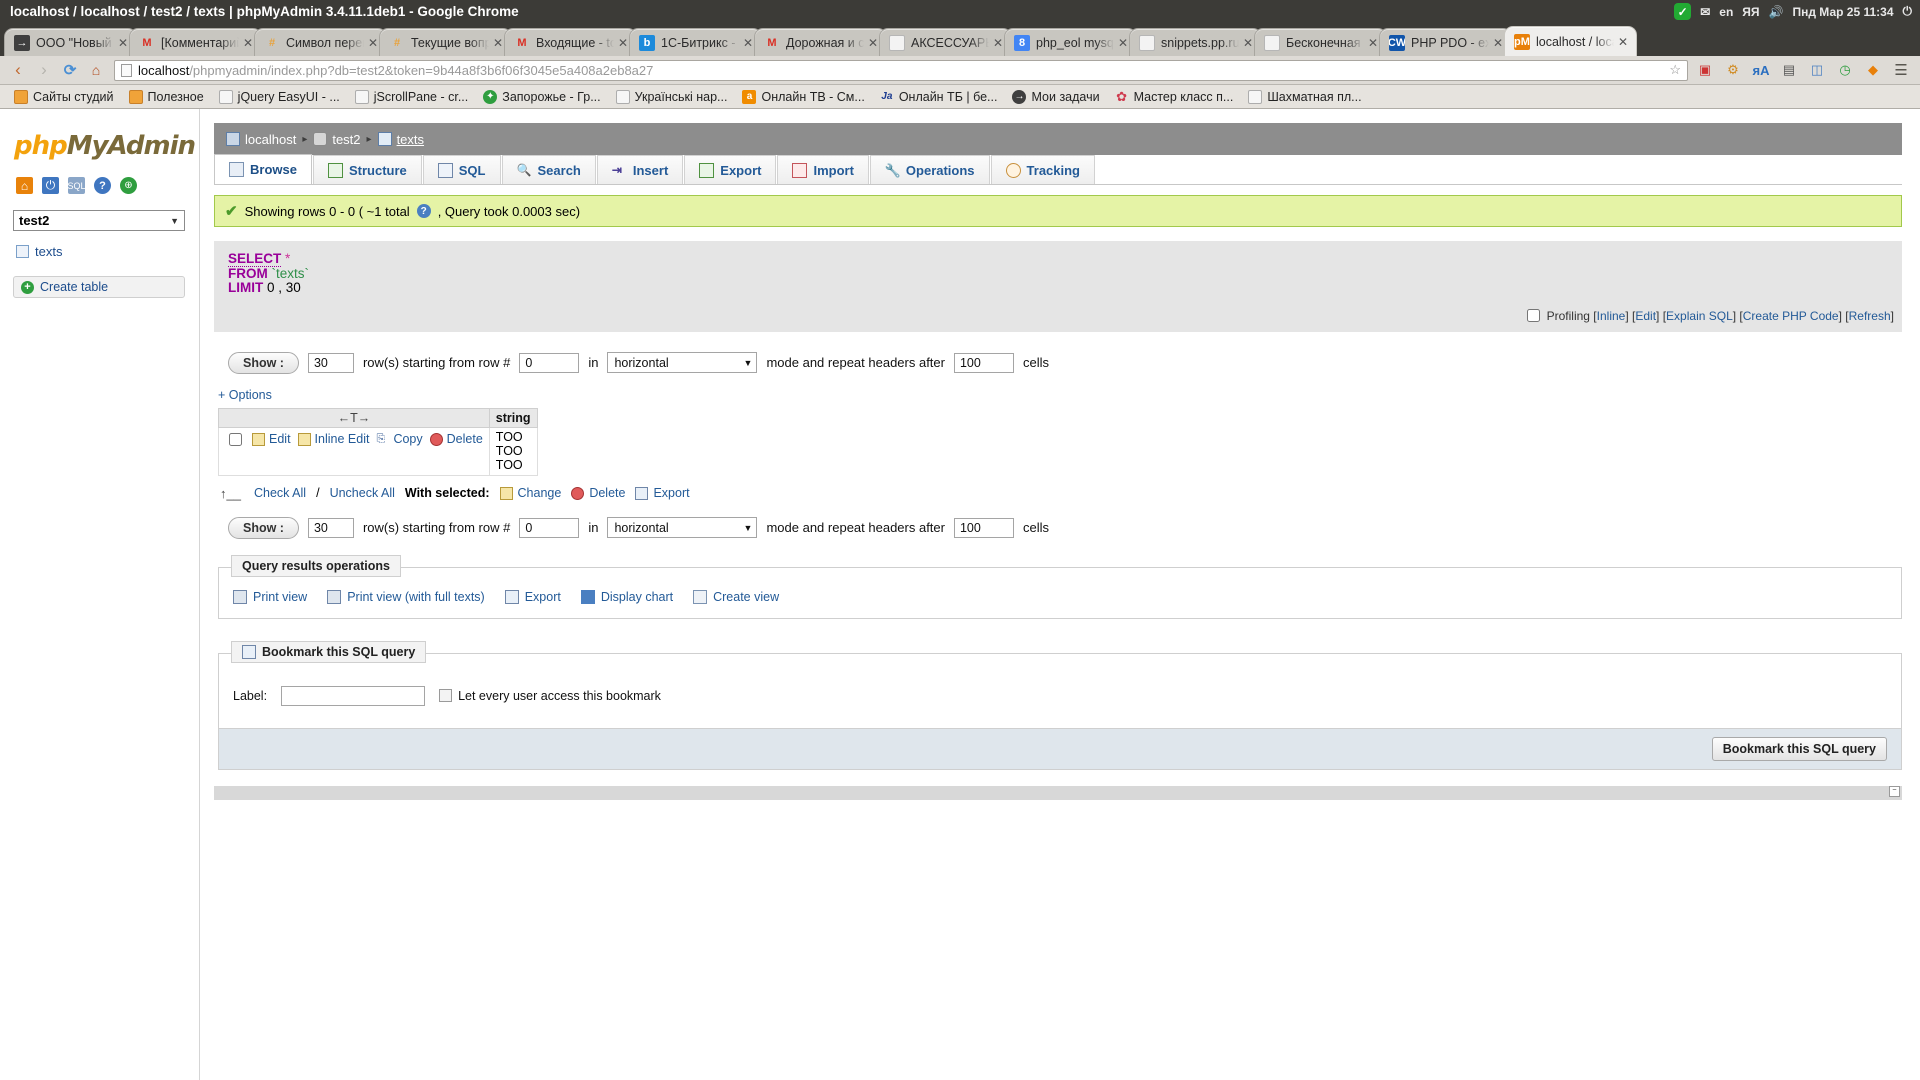 The width and height of the screenshot is (1920, 1080). What do you see at coordinates (1055, 97) in the screenshot?
I see `bookmark-item: → Мои задачи` at bounding box center [1055, 97].